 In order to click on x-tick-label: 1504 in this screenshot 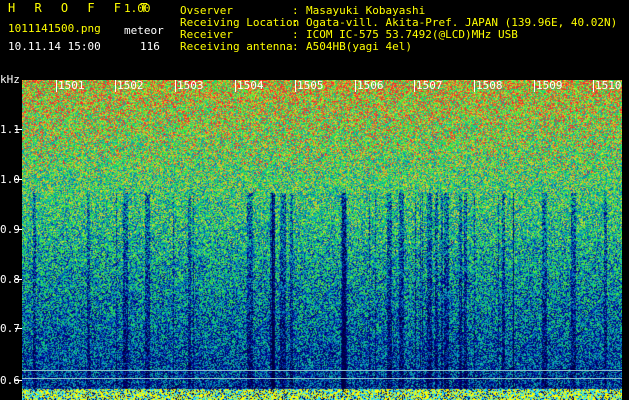, I will do `click(250, 85)`.